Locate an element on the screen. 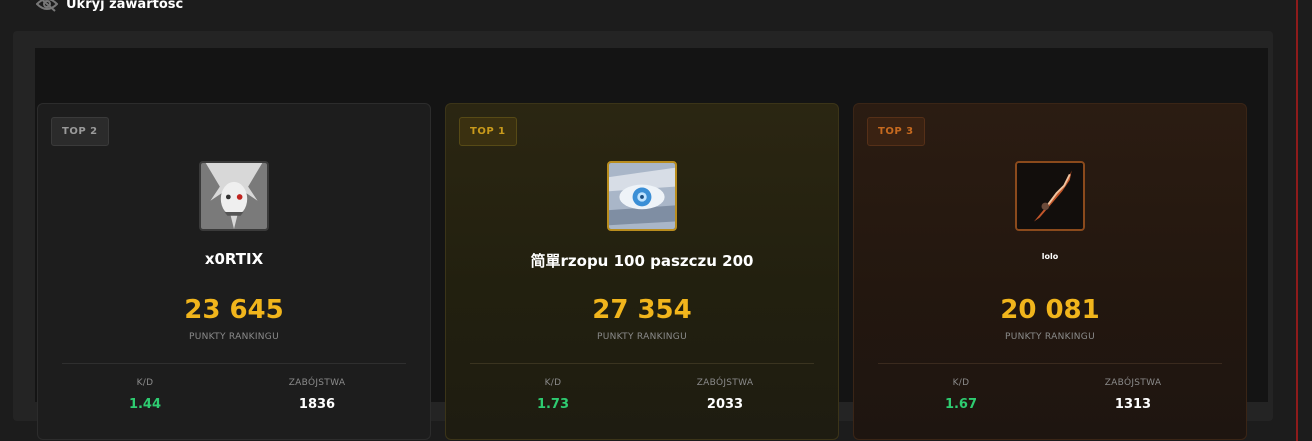 This screenshot has height=441, width=1312. rank-badge: TOP 1 is located at coordinates (488, 131).